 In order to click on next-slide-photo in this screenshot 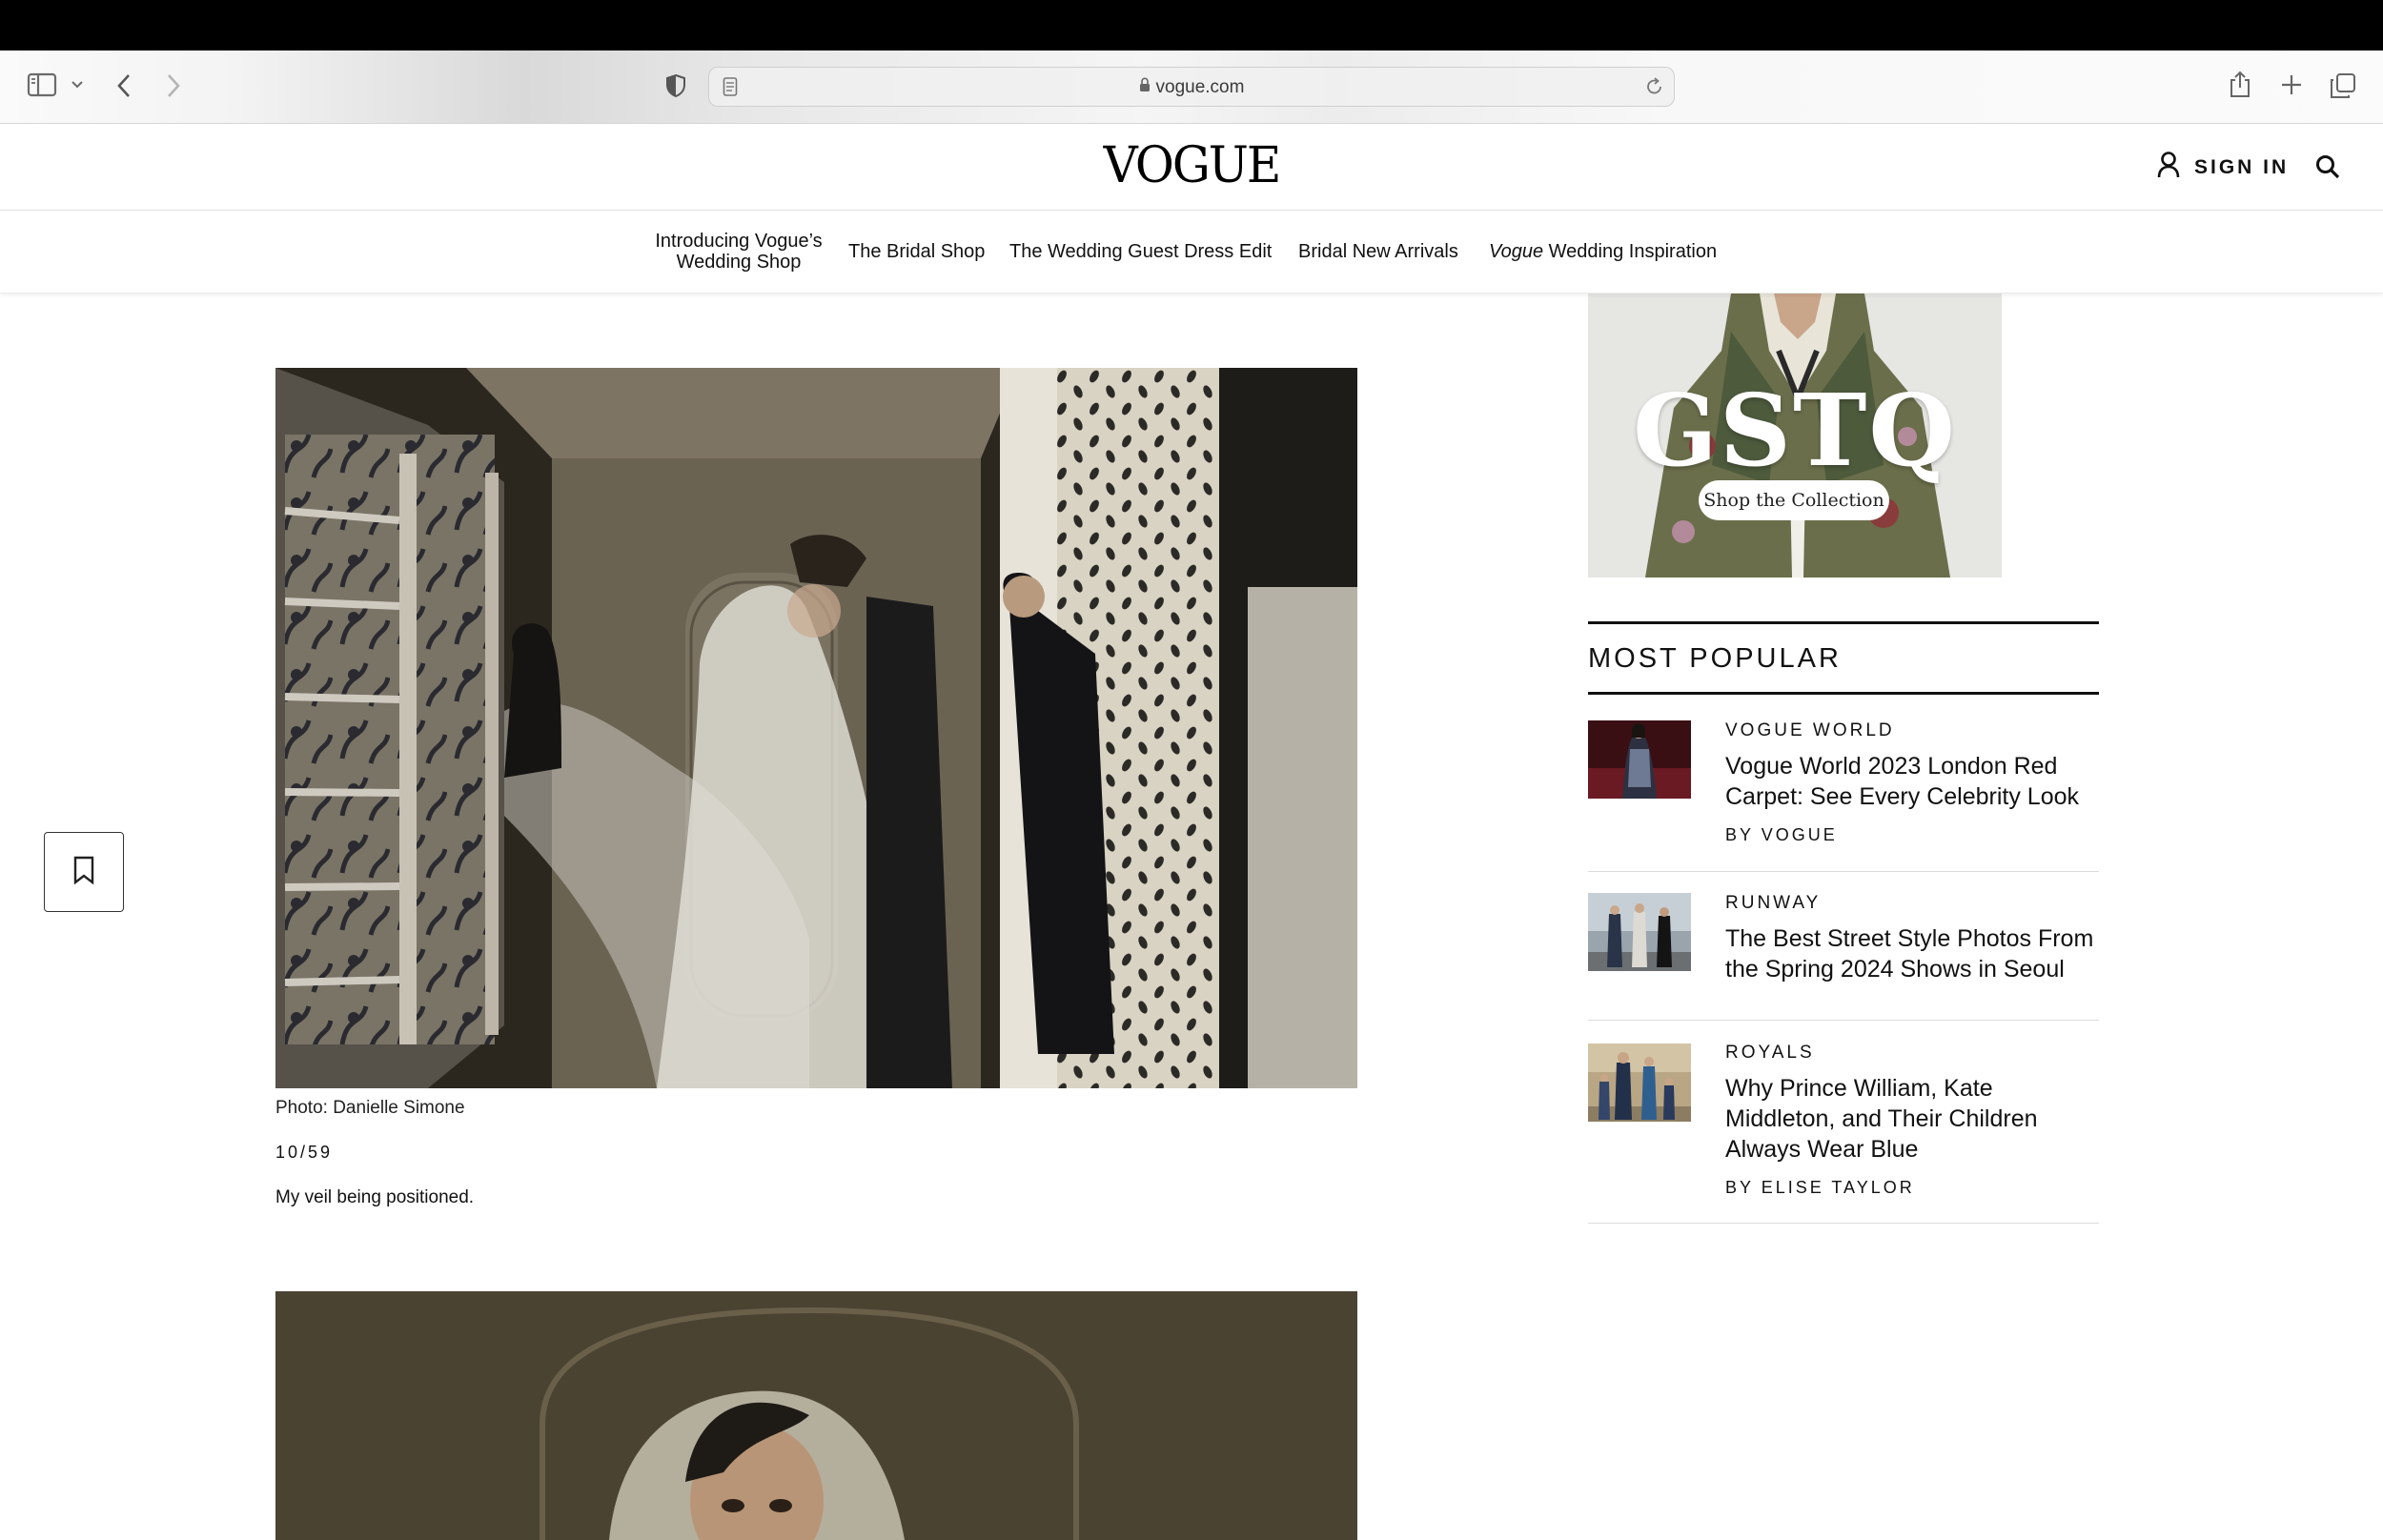, I will do `click(816, 1415)`.